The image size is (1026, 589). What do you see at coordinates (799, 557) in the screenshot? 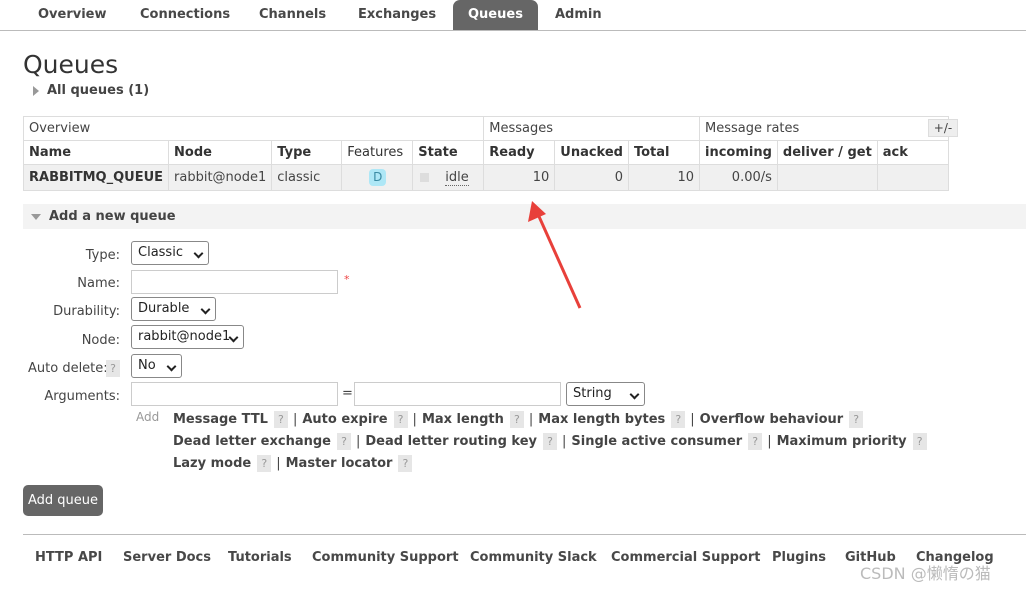
I see `footer-link-plugins: Plugins` at bounding box center [799, 557].